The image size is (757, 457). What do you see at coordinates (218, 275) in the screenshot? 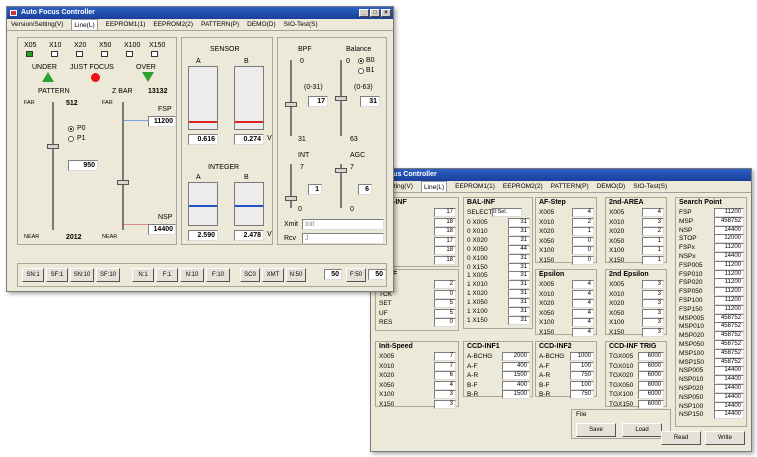
I see `step-button-7: F:10` at bounding box center [218, 275].